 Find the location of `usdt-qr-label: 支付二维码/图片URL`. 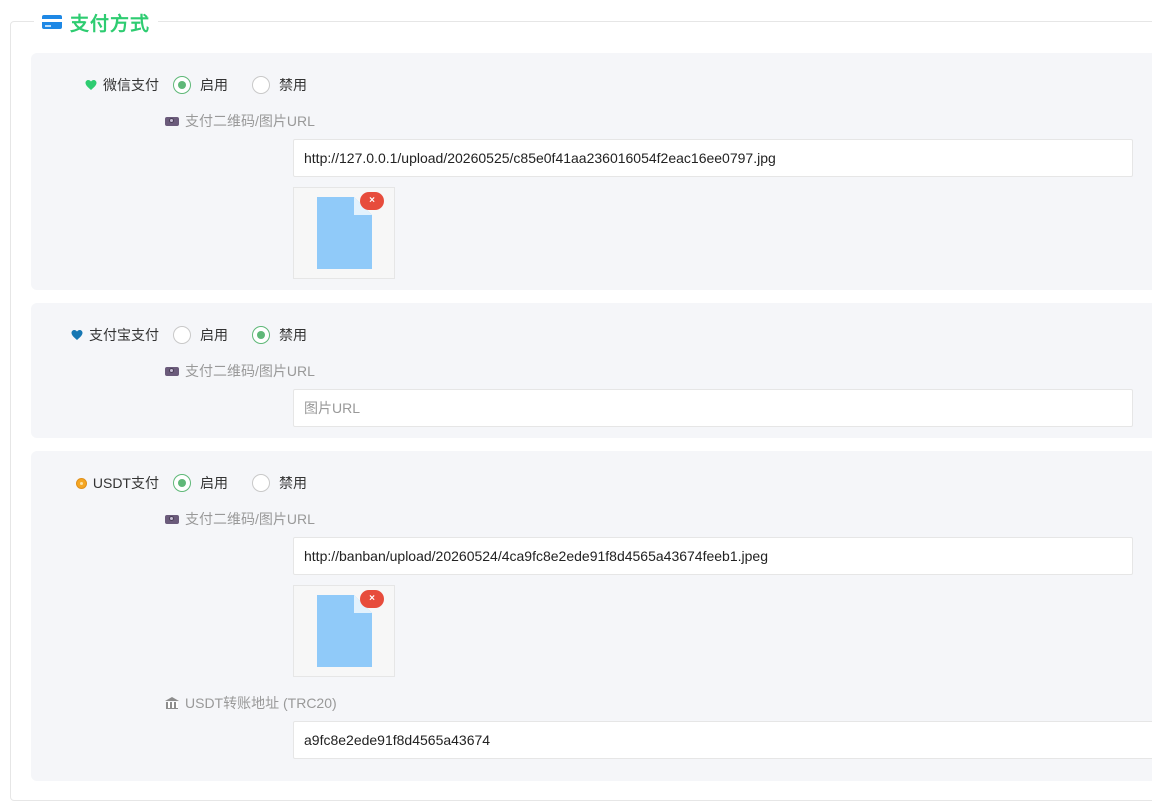

usdt-qr-label: 支付二维码/图片URL is located at coordinates (240, 519).